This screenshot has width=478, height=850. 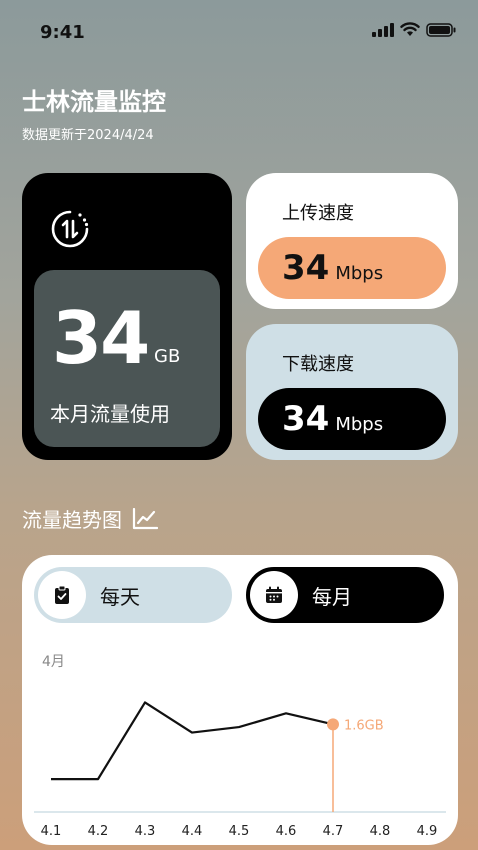 I want to click on daily-toggle-button: 每天, so click(x=133, y=595).